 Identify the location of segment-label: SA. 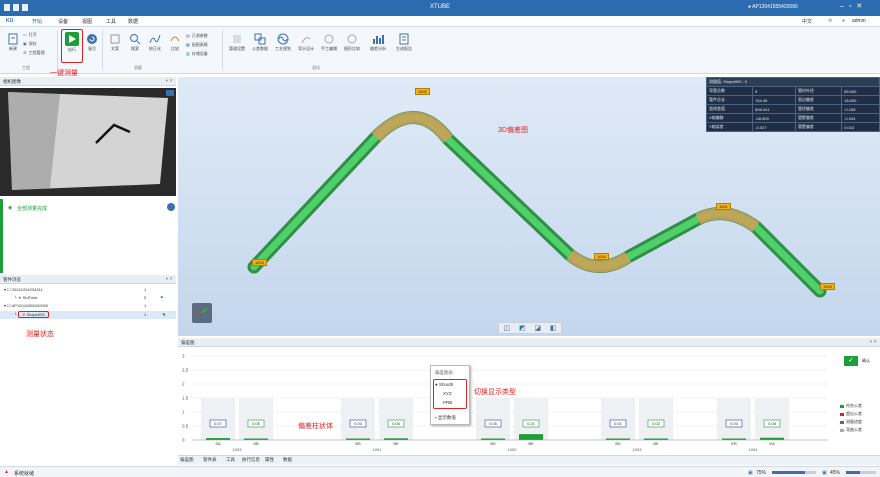
(218, 443).